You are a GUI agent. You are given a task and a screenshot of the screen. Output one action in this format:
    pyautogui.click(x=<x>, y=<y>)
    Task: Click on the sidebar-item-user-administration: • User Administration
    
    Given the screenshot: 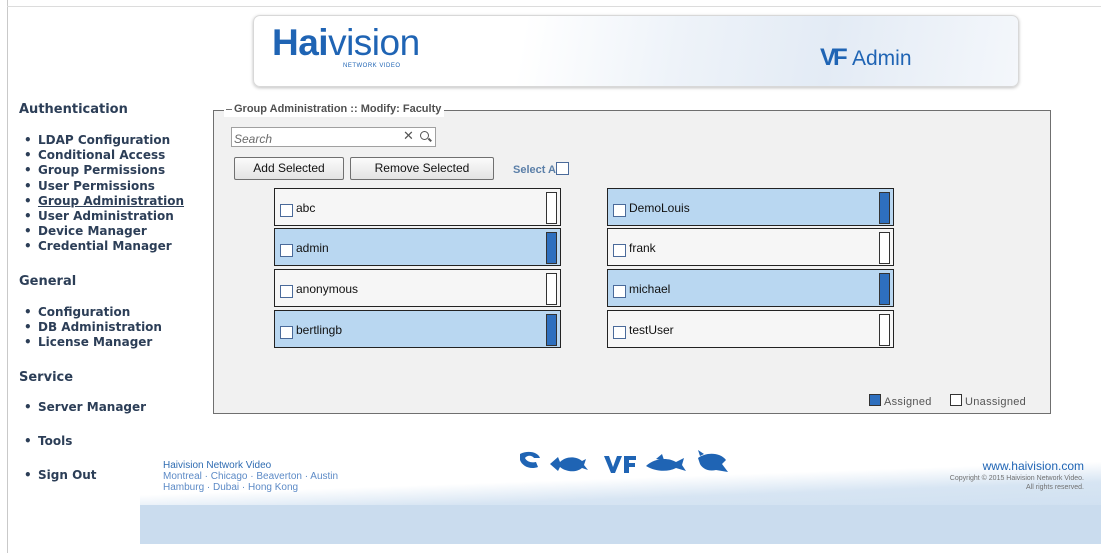 What is the action you would take?
    pyautogui.click(x=104, y=216)
    